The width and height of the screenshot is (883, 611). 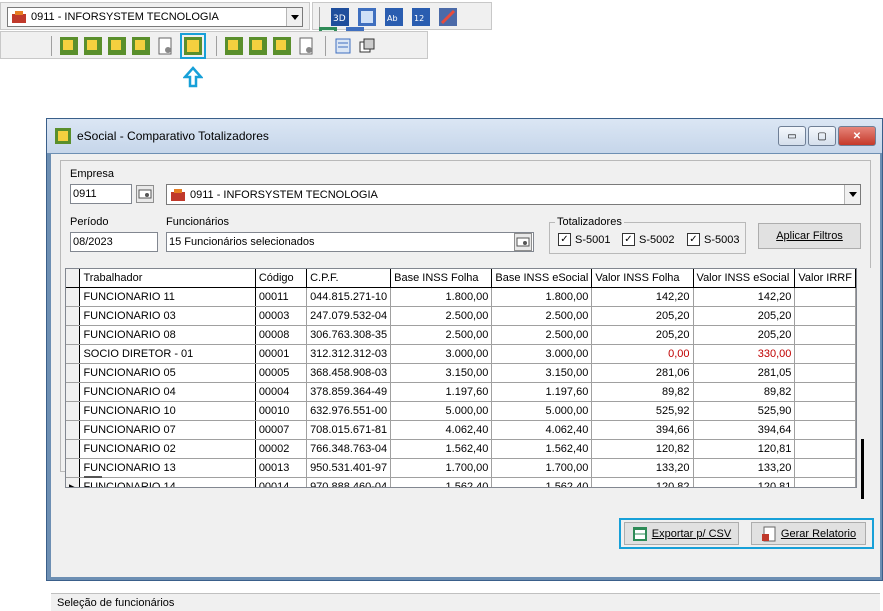 What do you see at coordinates (350, 242) in the screenshot?
I see `funcionarios-input: 15 Funcionários selecionados` at bounding box center [350, 242].